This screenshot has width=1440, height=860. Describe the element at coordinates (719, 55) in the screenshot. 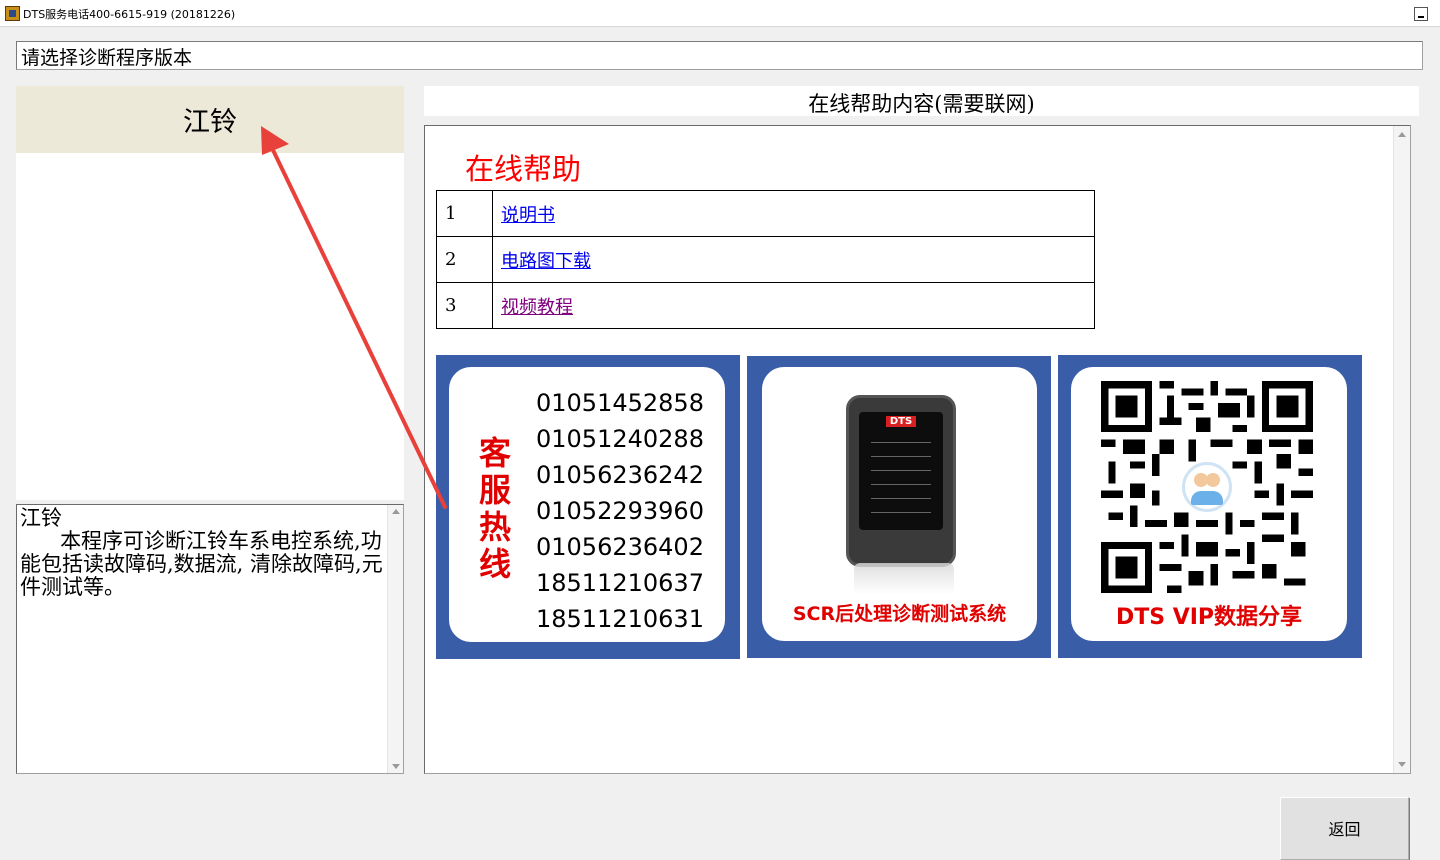

I see `prompt-box: 请选择诊断程序版本` at that location.